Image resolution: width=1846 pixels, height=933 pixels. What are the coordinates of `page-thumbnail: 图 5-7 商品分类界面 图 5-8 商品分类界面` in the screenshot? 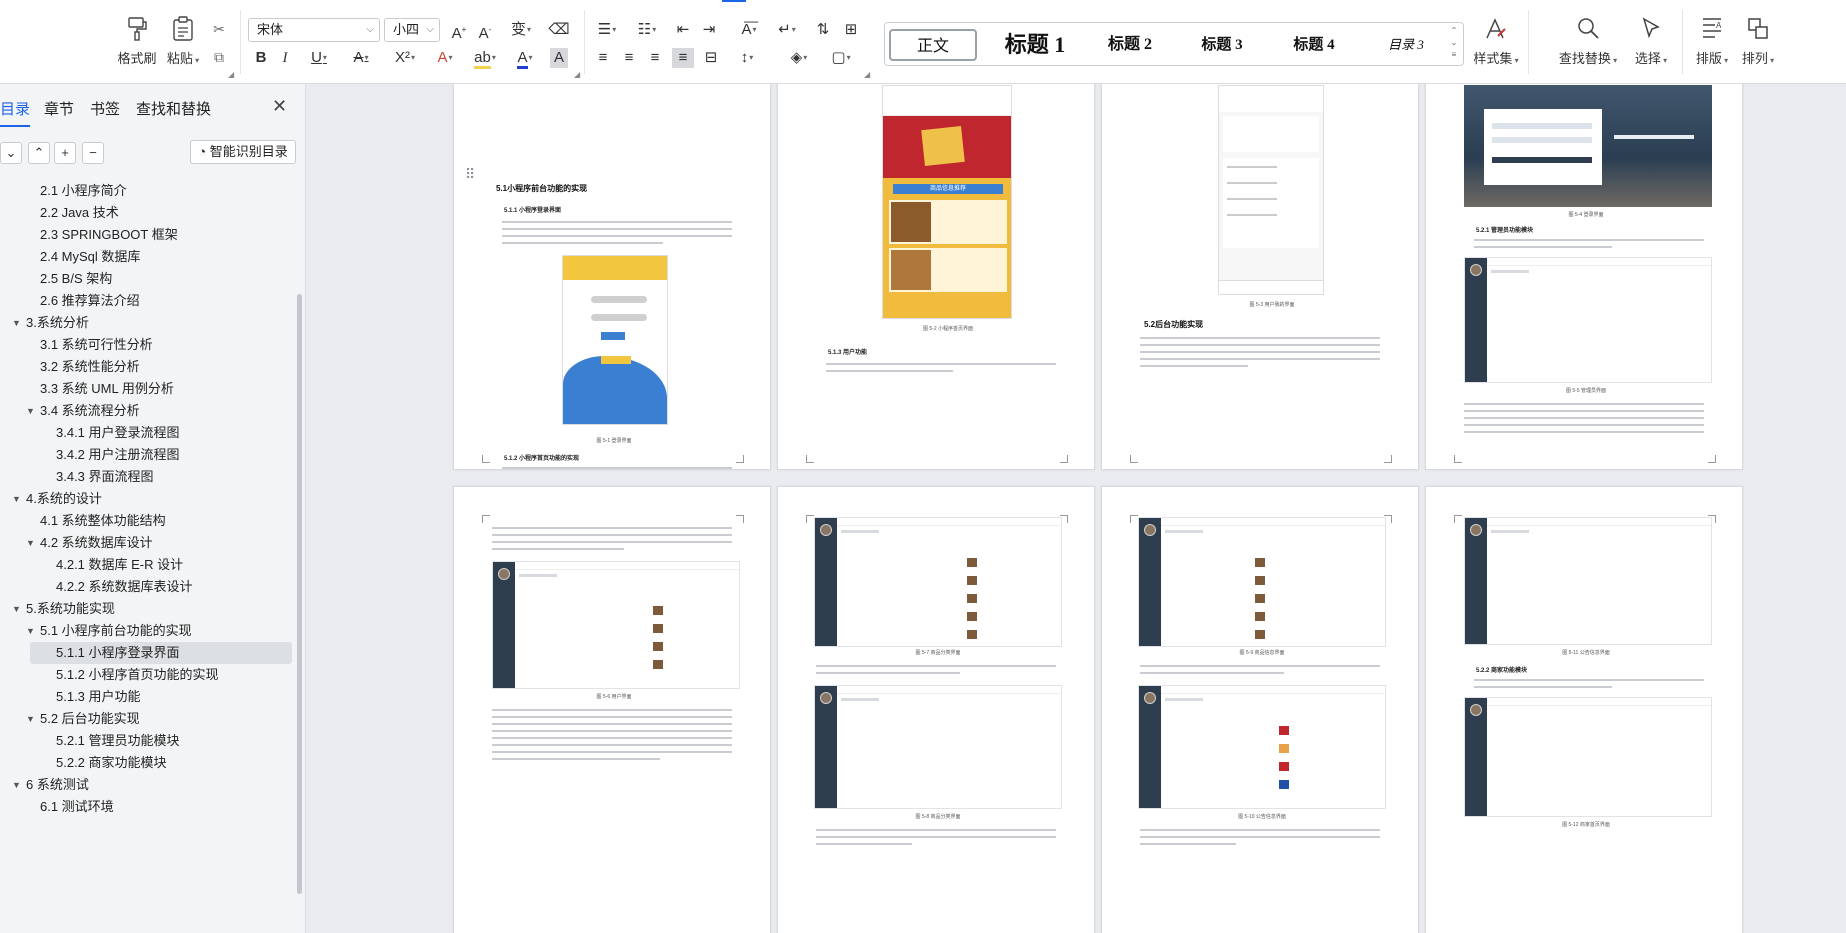 It's located at (936, 709).